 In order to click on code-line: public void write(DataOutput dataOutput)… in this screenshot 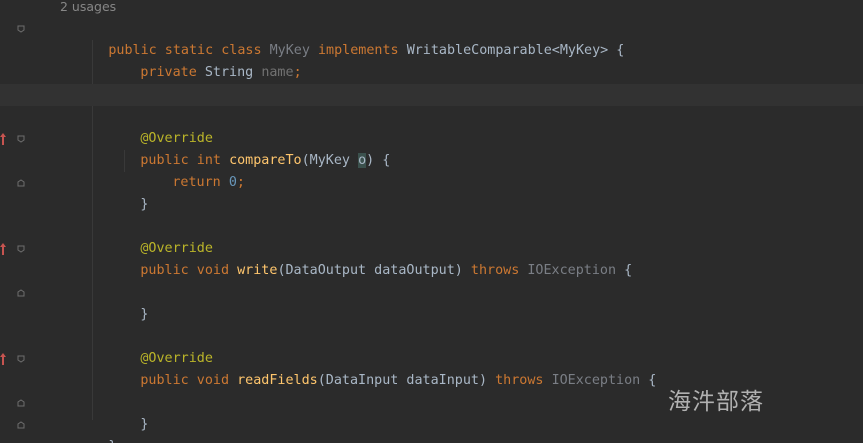, I will do `click(431, 258)`.